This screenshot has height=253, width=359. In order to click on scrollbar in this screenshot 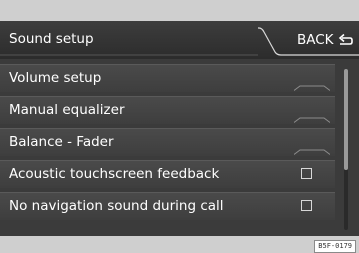, I will do `click(346, 149)`.